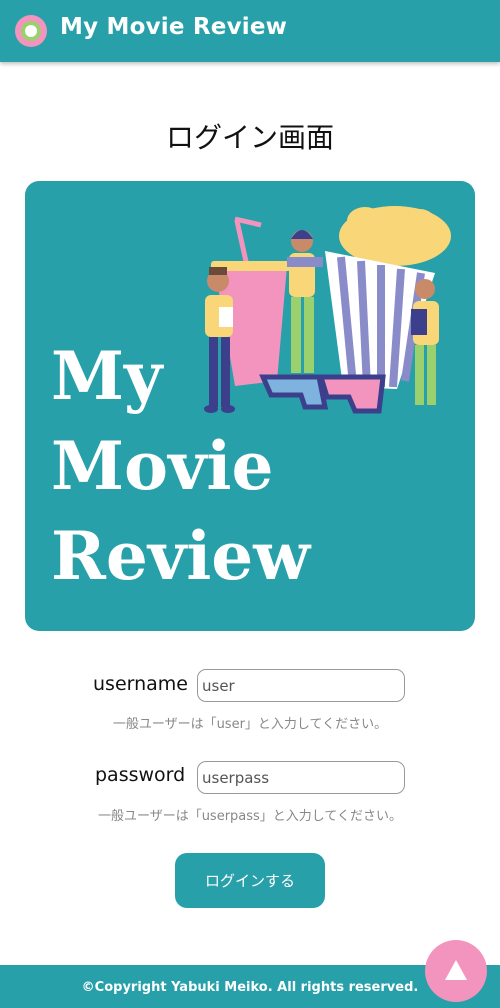 This screenshot has height=1008, width=500. Describe the element at coordinates (173, 27) in the screenshot. I see `app-title: My Movie Review` at that location.